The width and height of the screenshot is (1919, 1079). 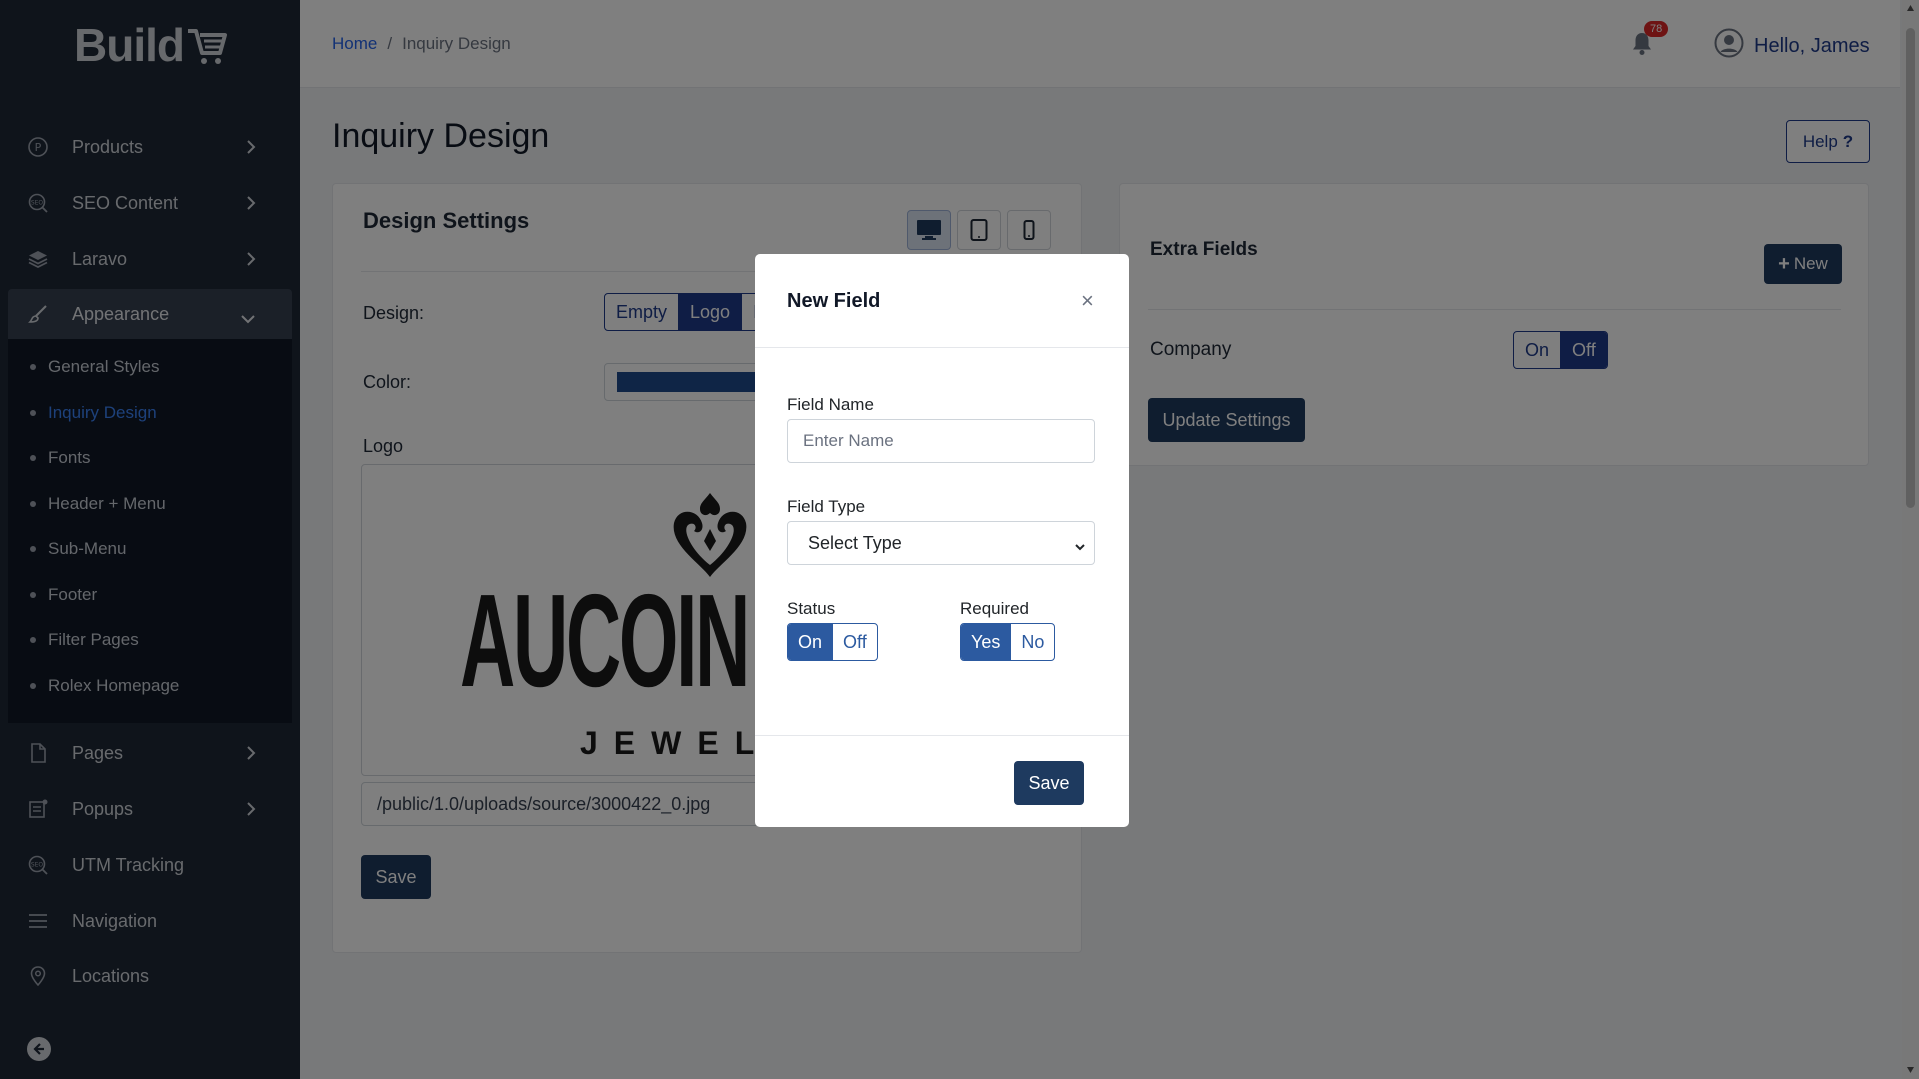 I want to click on status-toggle: On Off, so click(x=832, y=642).